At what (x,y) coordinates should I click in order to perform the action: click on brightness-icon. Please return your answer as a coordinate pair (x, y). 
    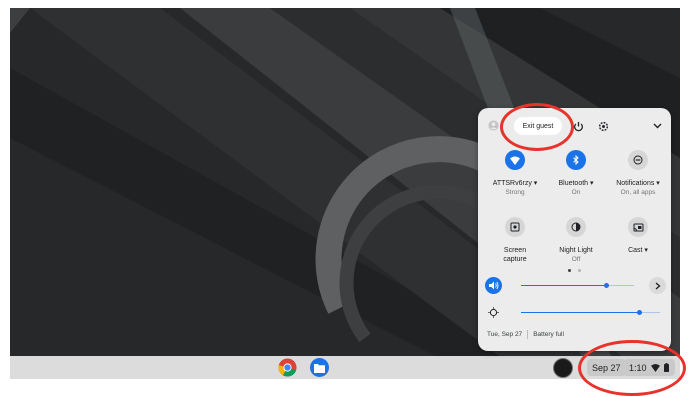
    Looking at the image, I should click on (493, 312).